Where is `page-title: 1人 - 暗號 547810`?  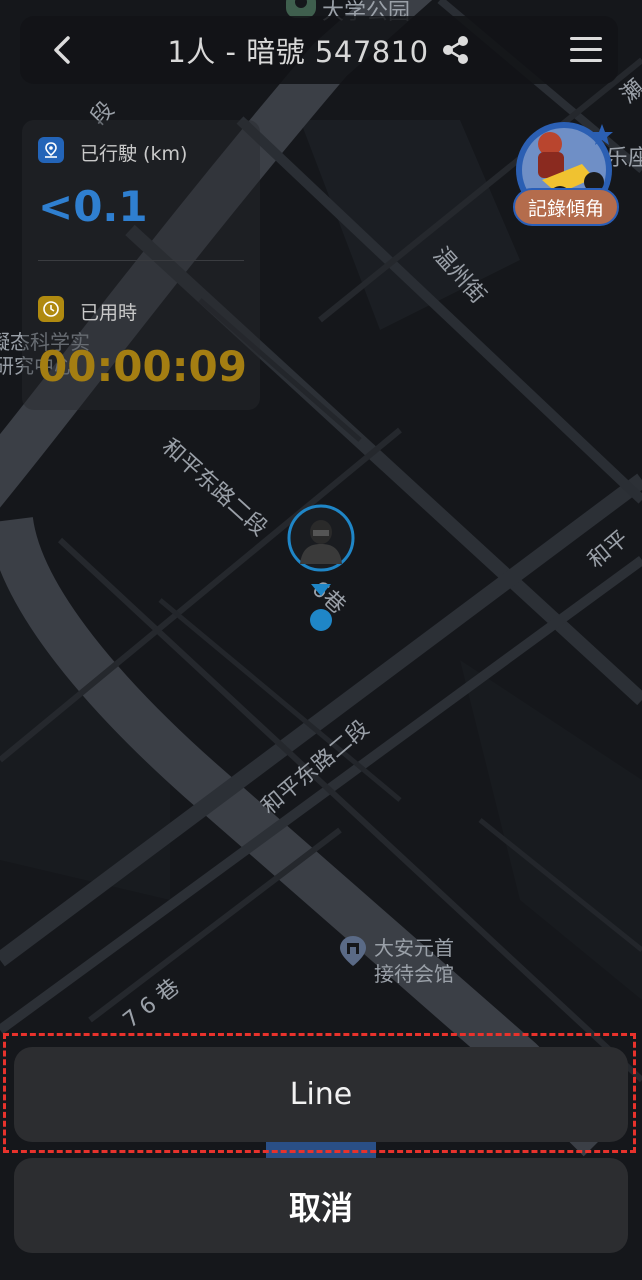 page-title: 1人 - 暗號 547810 is located at coordinates (298, 52).